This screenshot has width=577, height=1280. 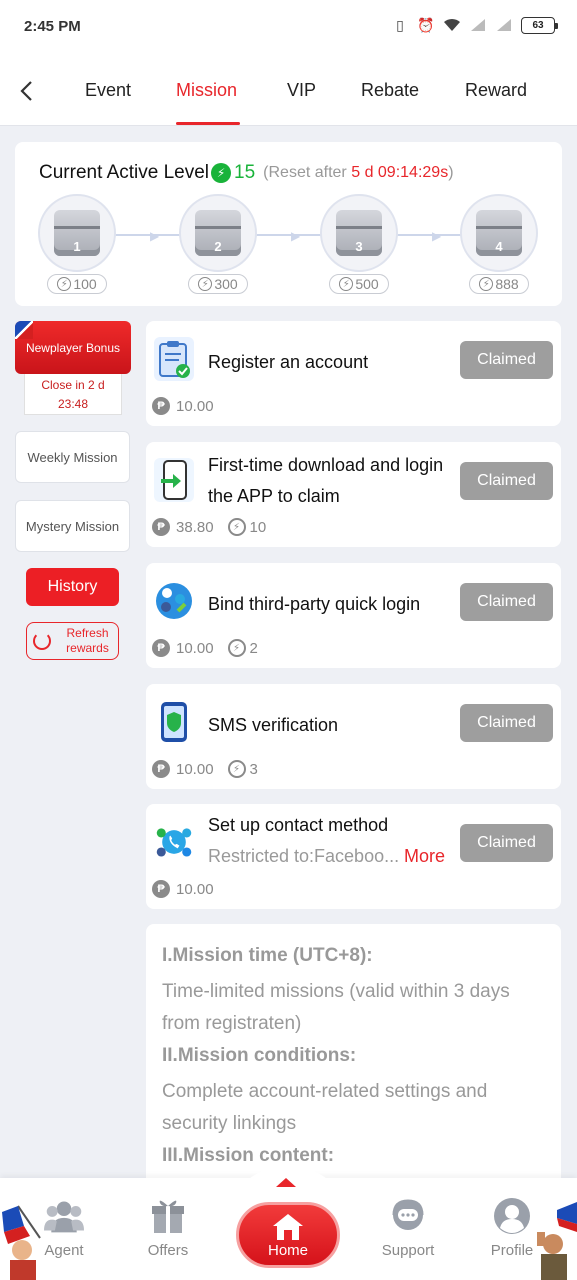 I want to click on mission-title: Set up contact method, so click(x=298, y=825).